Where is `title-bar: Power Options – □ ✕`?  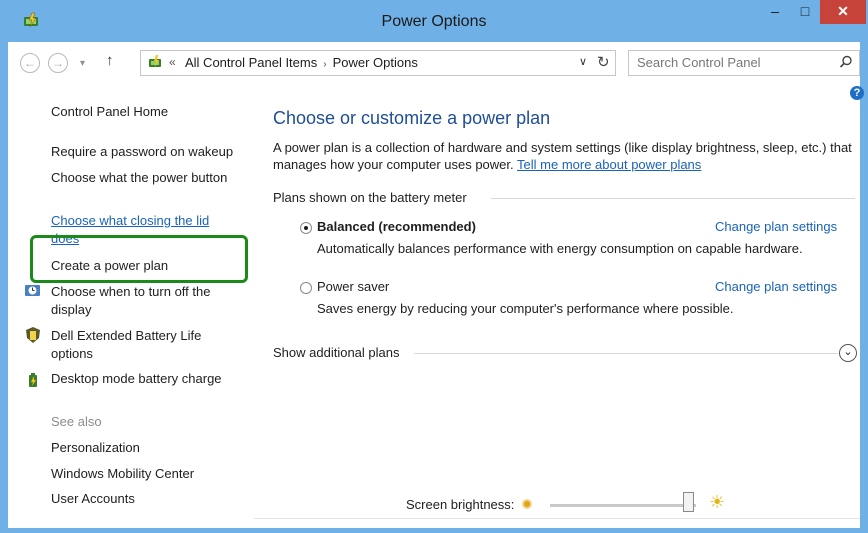
title-bar: Power Options – □ ✕ is located at coordinates (434, 21).